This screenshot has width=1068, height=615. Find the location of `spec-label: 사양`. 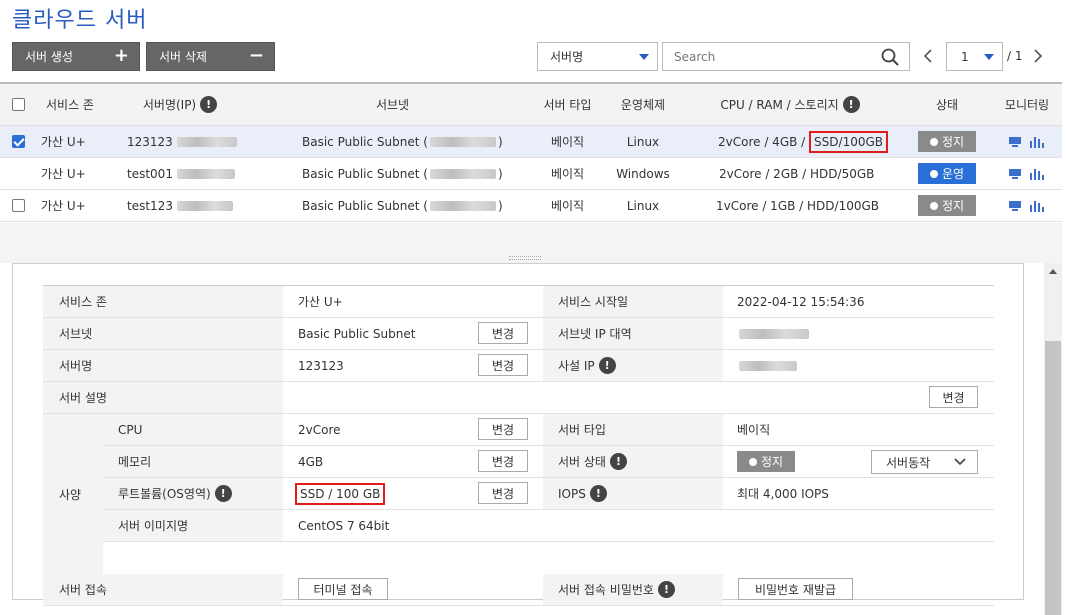

spec-label: 사양 is located at coordinates (73, 494).